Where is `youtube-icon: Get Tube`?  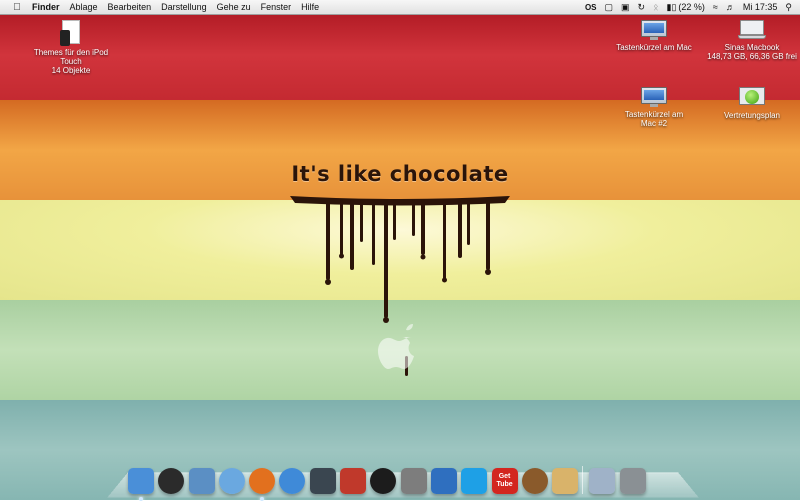 youtube-icon: Get Tube is located at coordinates (504, 481).